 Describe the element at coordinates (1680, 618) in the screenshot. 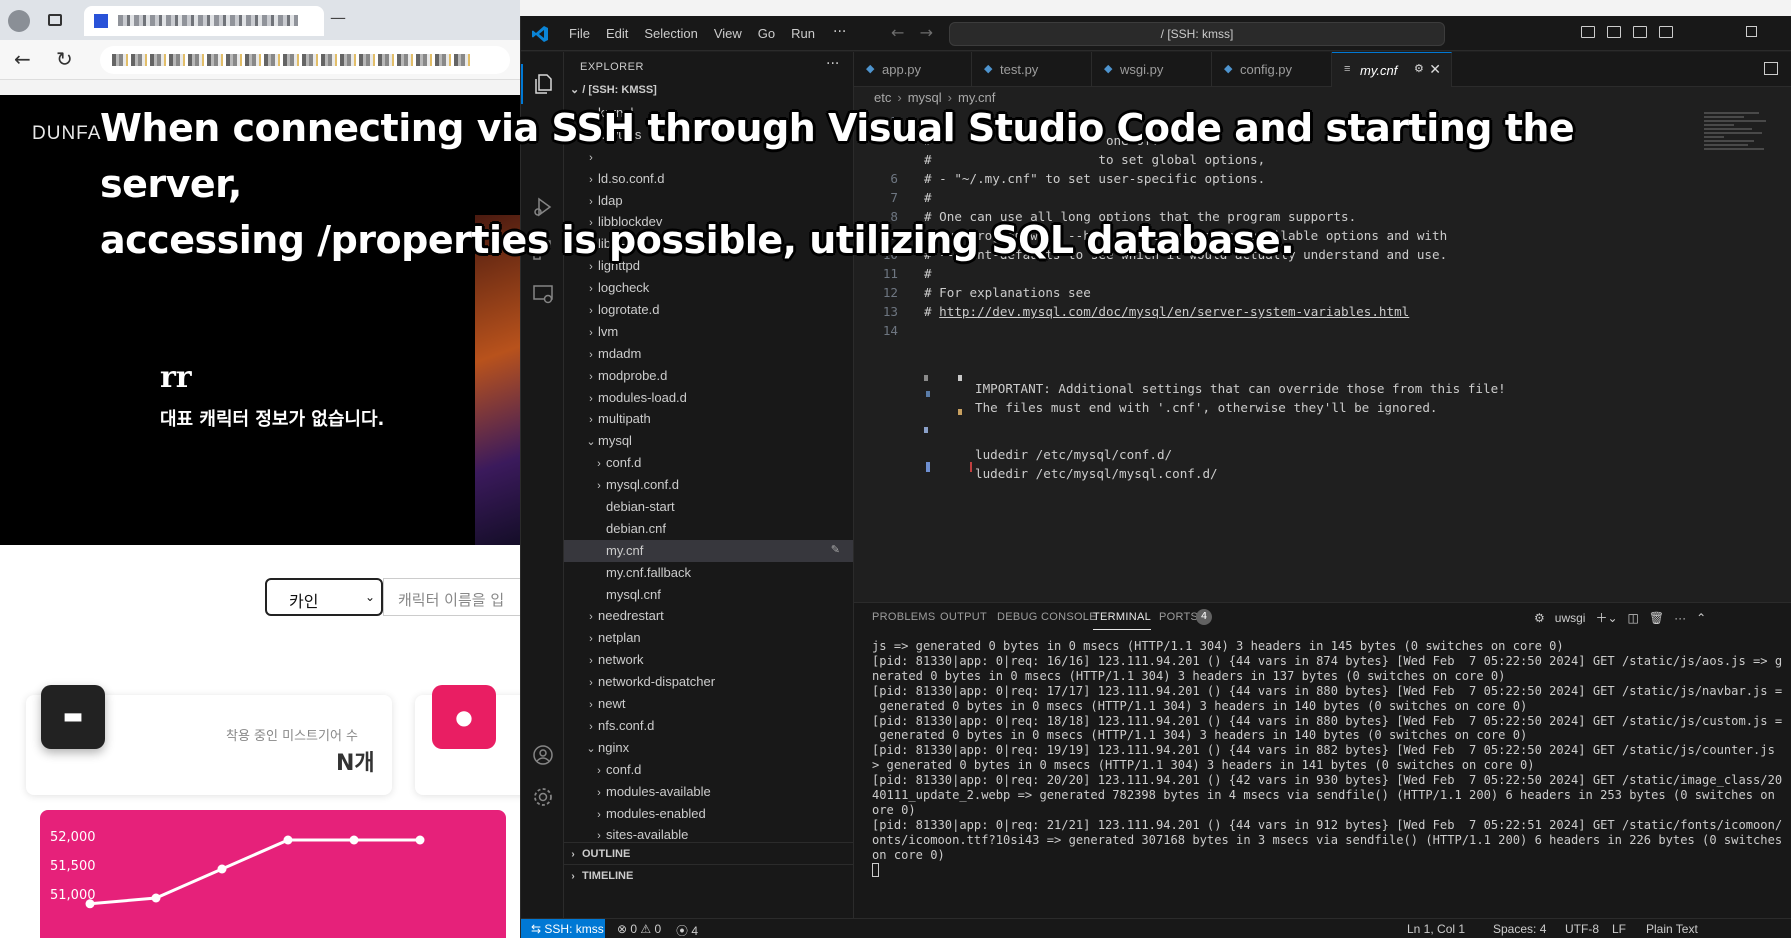

I see `panel-more-icon: ···` at that location.